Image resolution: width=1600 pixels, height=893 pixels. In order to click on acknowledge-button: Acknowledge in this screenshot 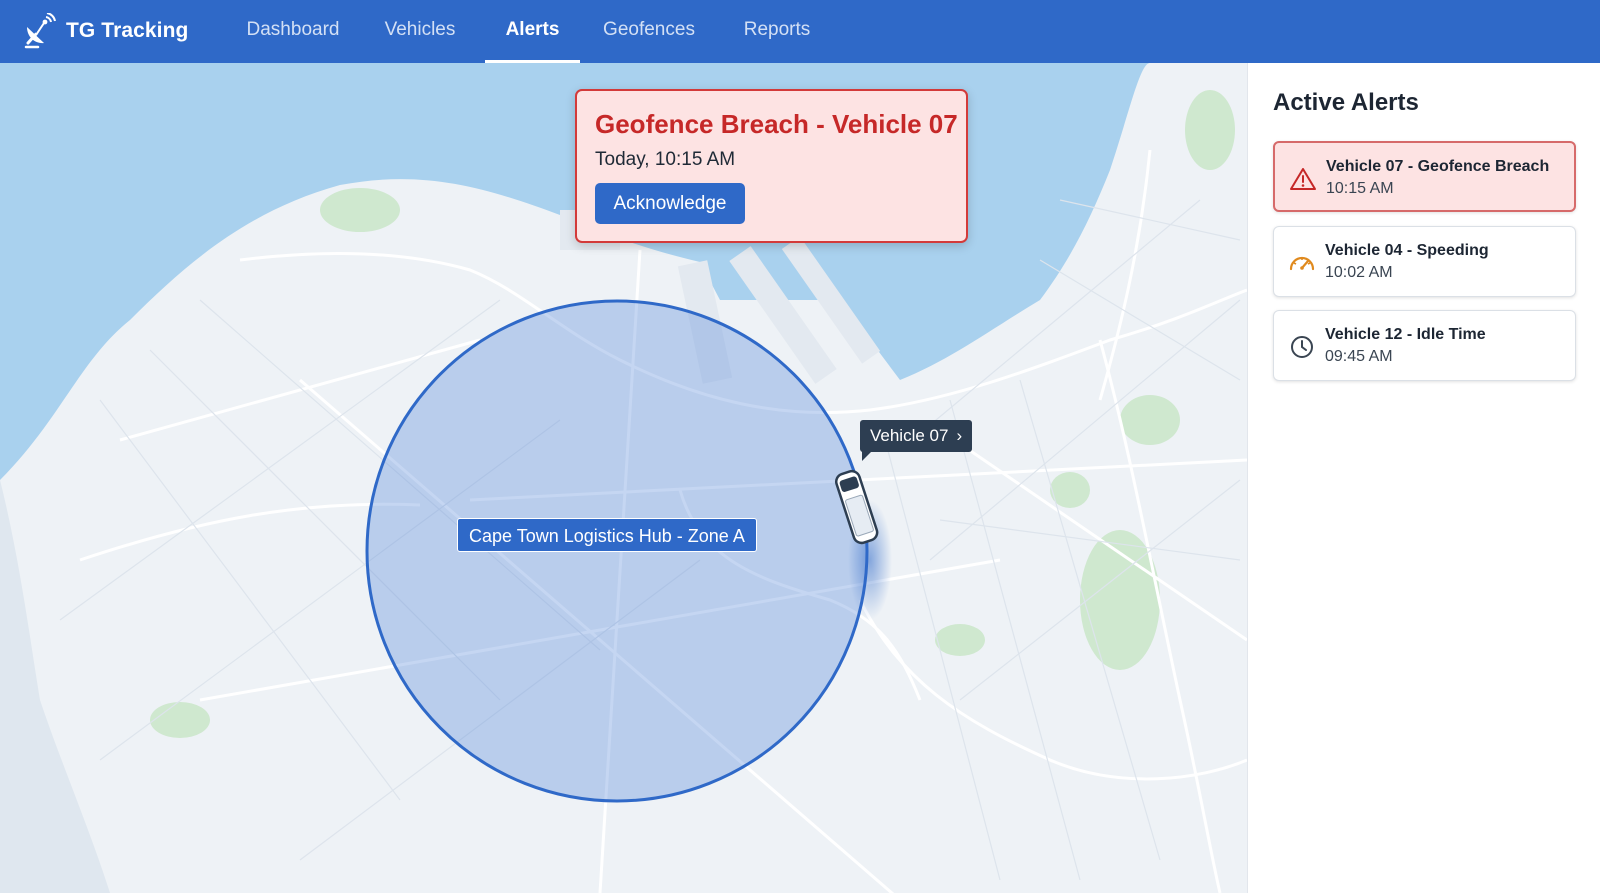, I will do `click(670, 203)`.